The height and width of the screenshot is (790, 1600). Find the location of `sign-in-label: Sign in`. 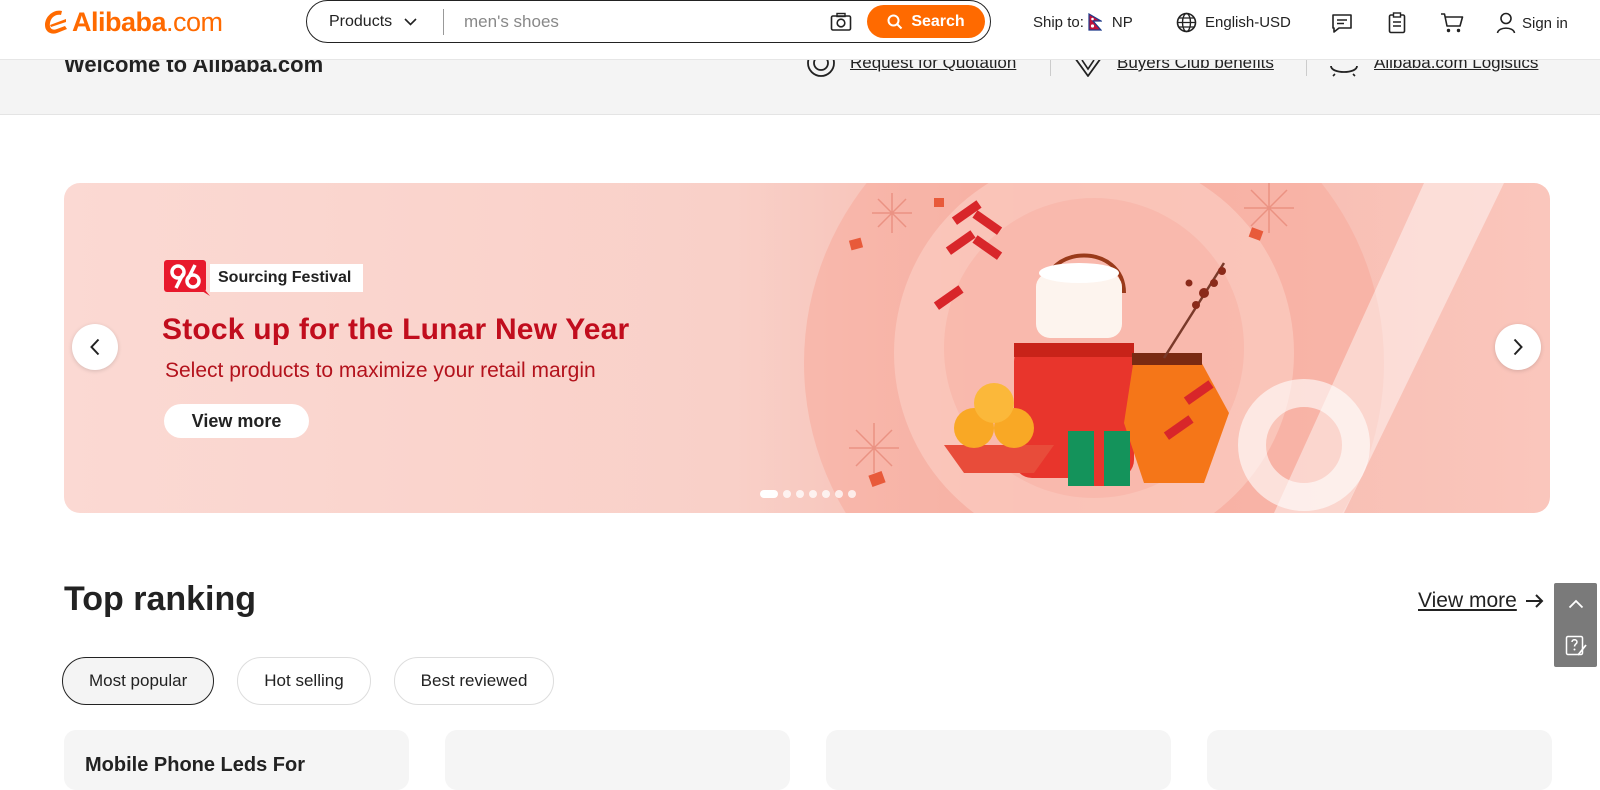

sign-in-label: Sign in is located at coordinates (1545, 23).